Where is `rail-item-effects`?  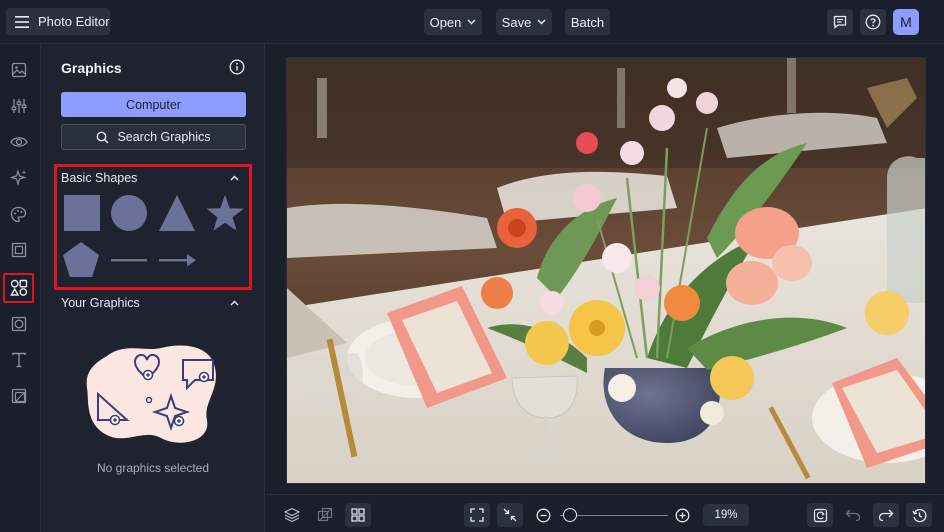 rail-item-effects is located at coordinates (18, 178).